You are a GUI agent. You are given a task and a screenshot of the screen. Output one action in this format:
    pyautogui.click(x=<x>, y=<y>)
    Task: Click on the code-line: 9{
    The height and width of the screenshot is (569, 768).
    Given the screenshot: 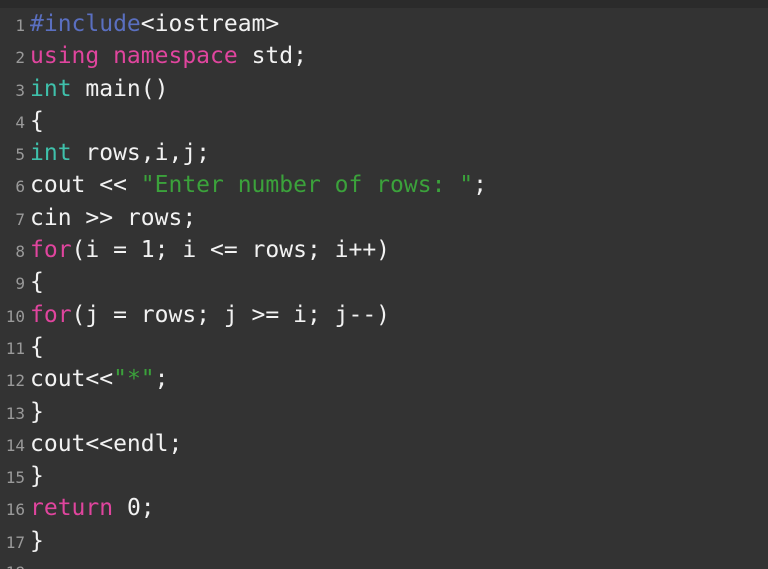 What is the action you would take?
    pyautogui.click(x=384, y=282)
    